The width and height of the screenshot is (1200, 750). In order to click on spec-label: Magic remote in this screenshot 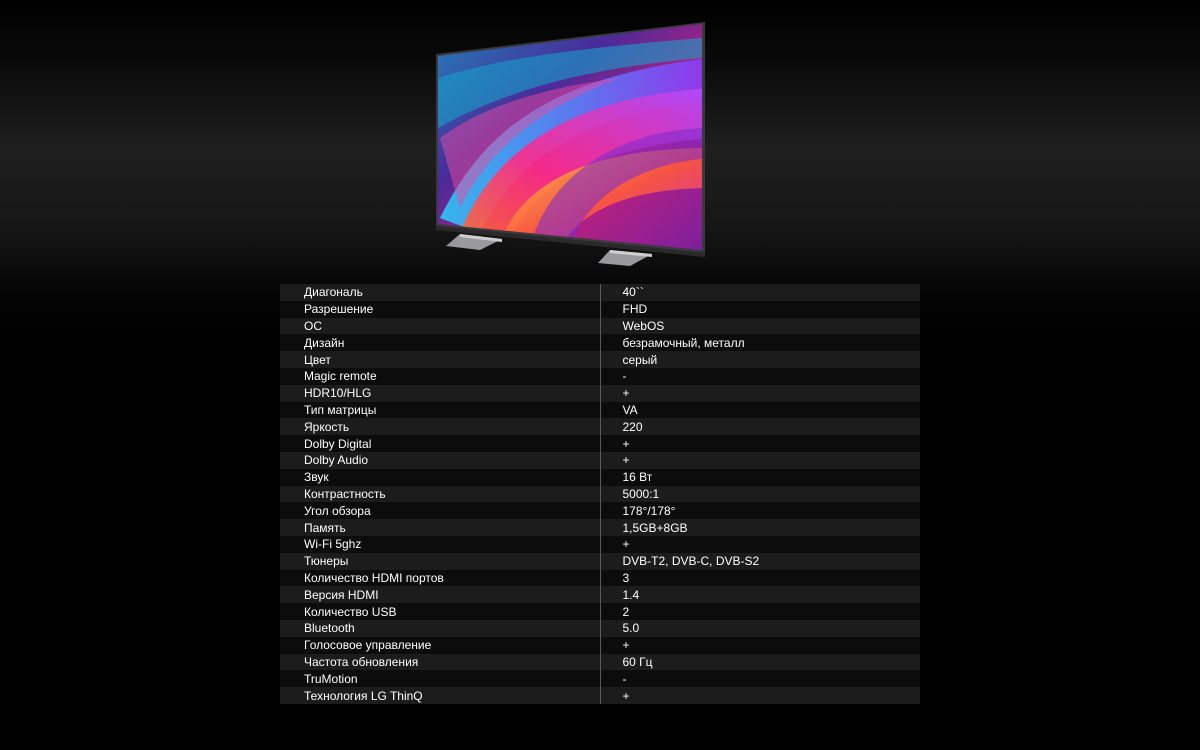, I will do `click(440, 376)`.